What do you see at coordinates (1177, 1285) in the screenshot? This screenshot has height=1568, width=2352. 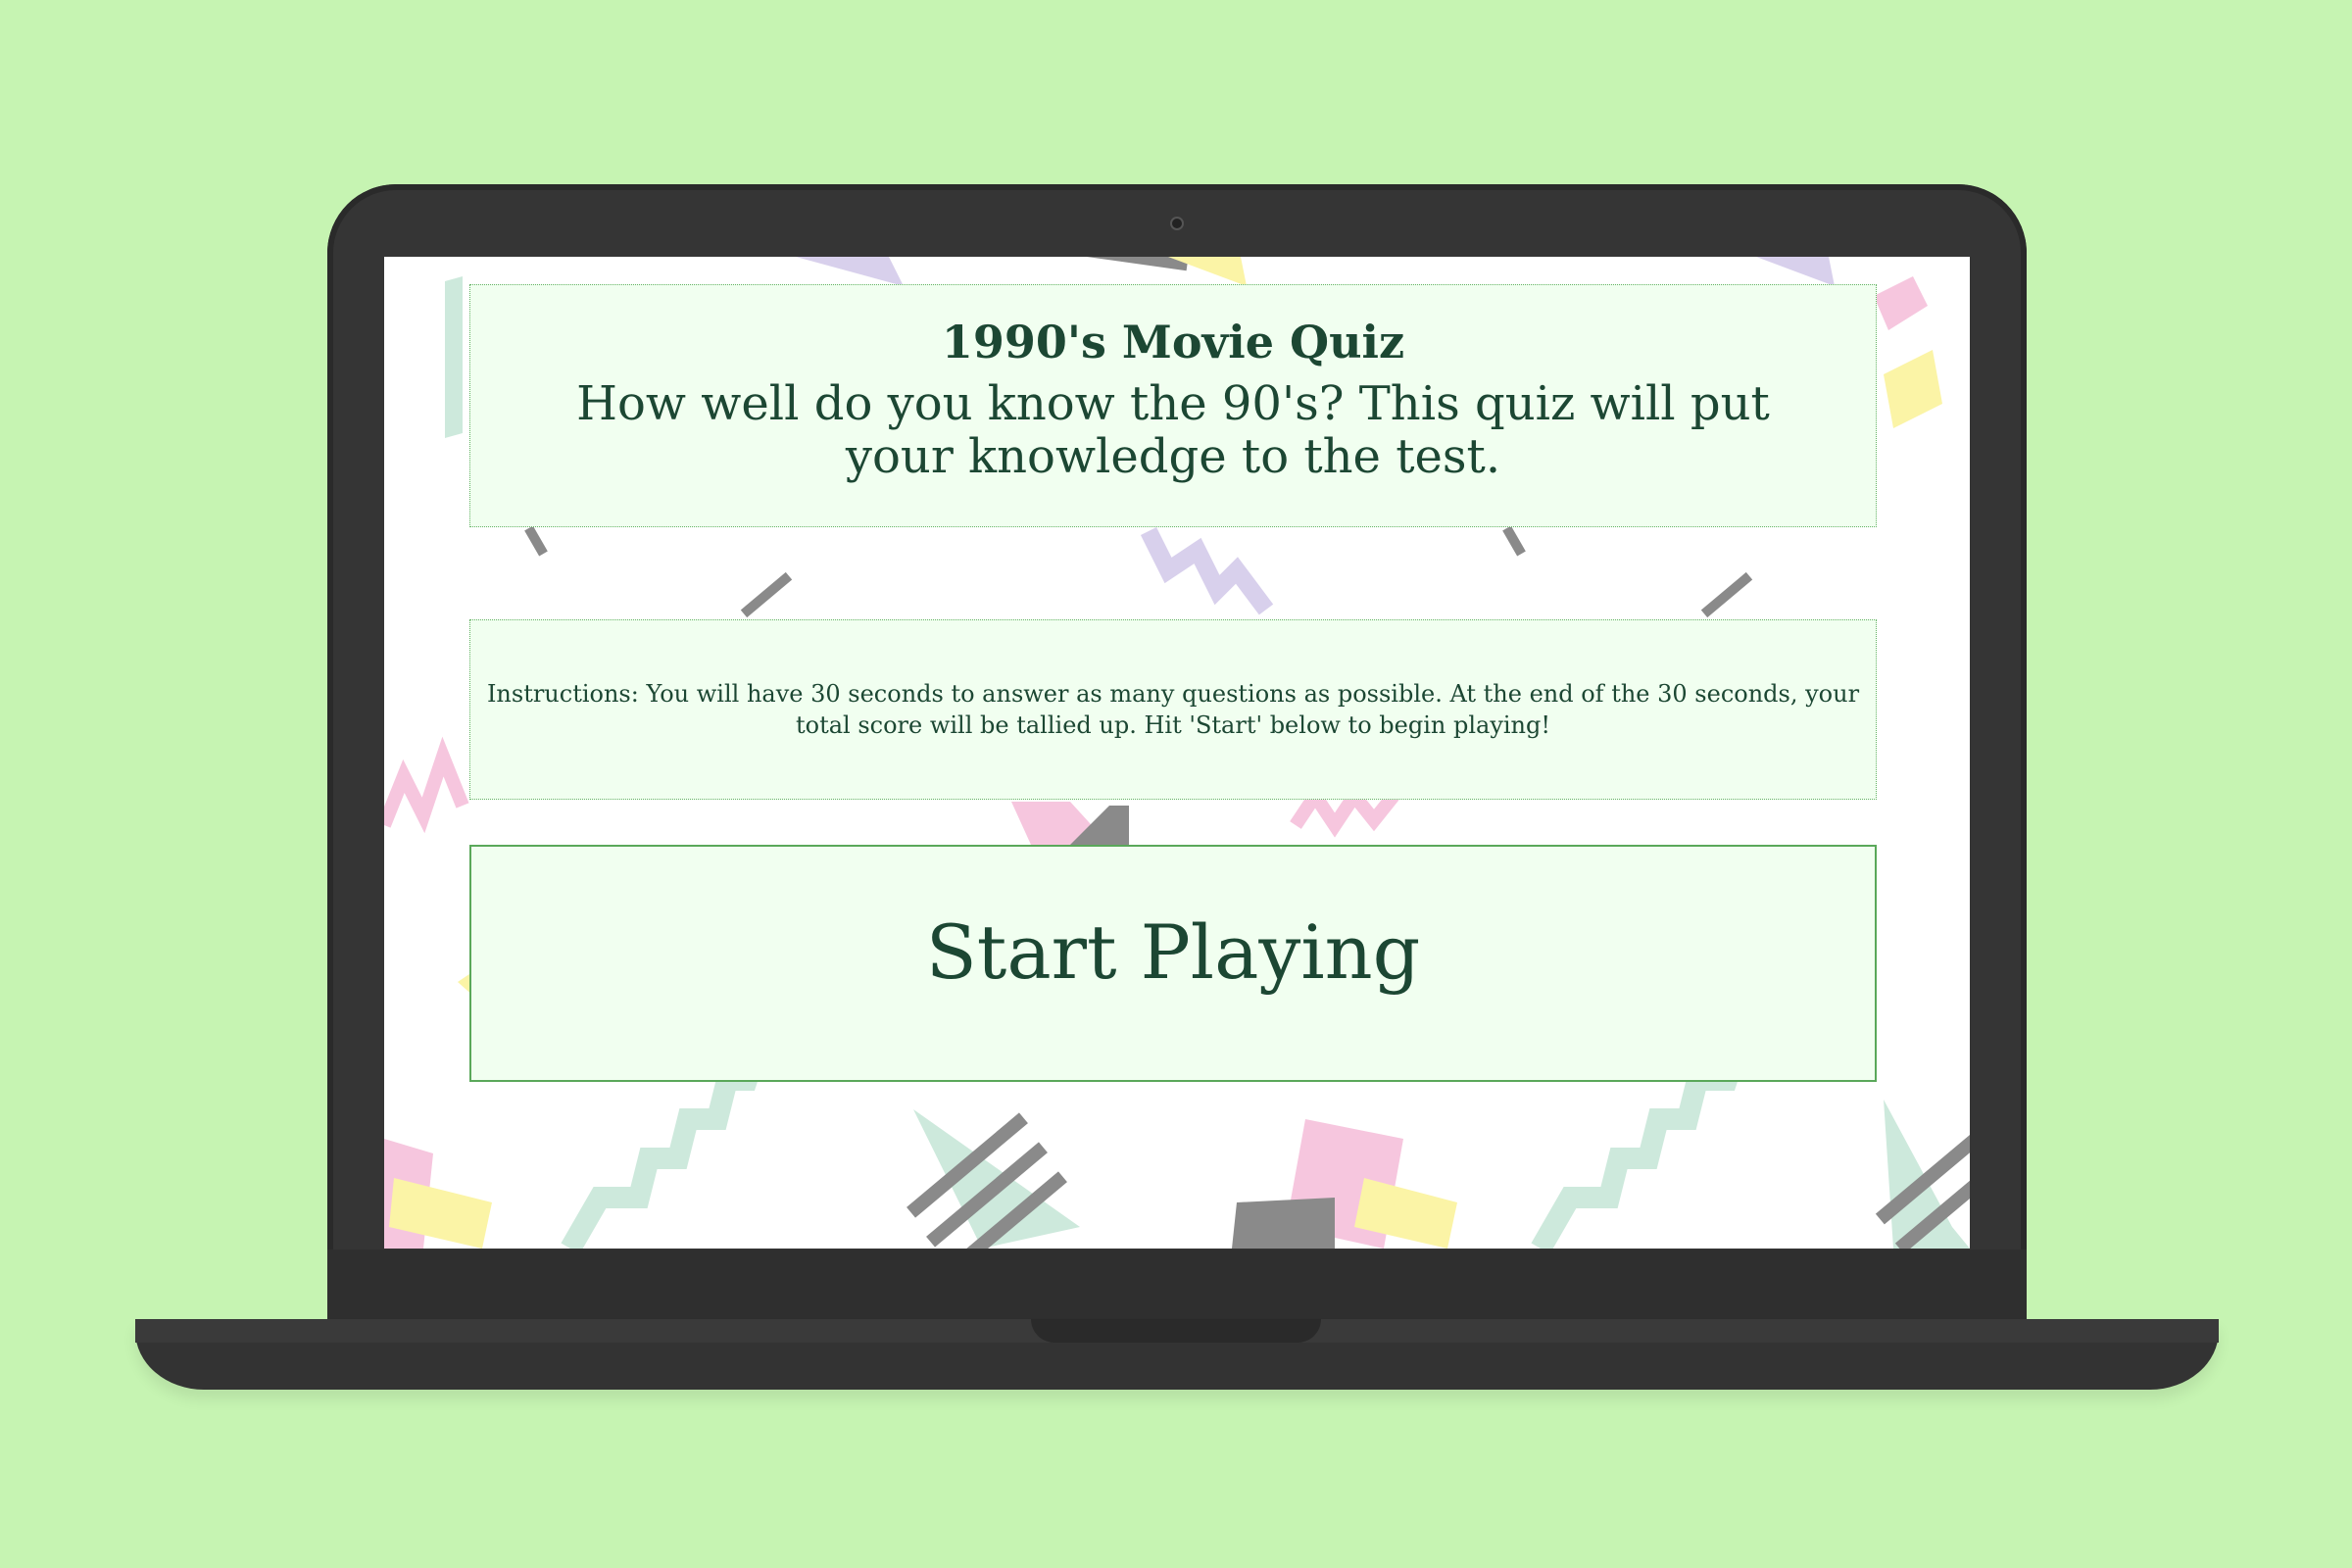 I see `laptop-bezel-bottom` at bounding box center [1177, 1285].